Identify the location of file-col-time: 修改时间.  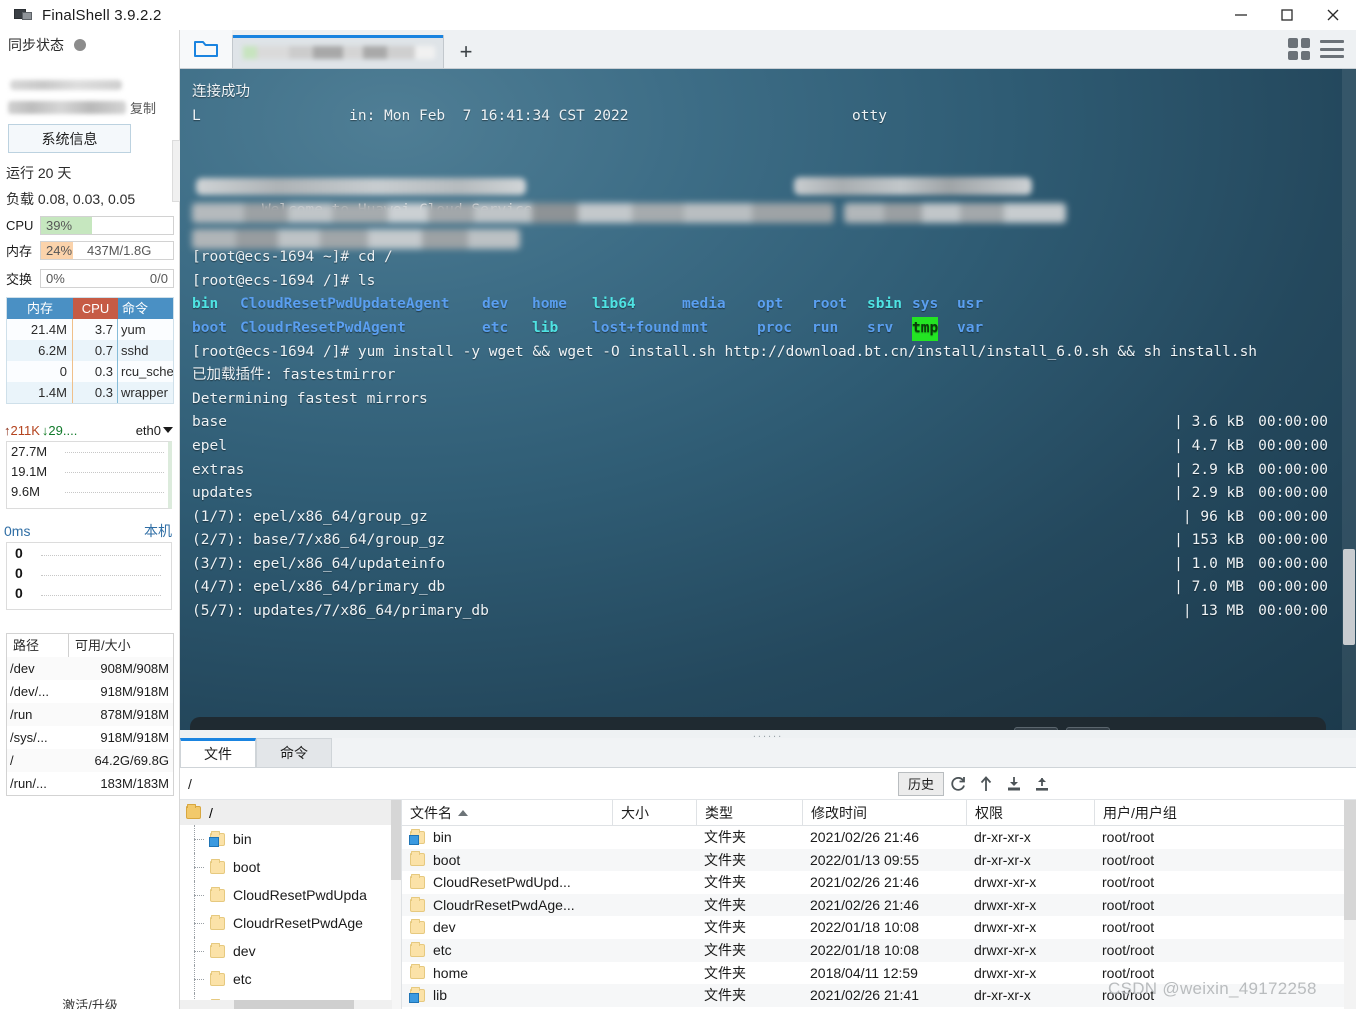
(884, 812).